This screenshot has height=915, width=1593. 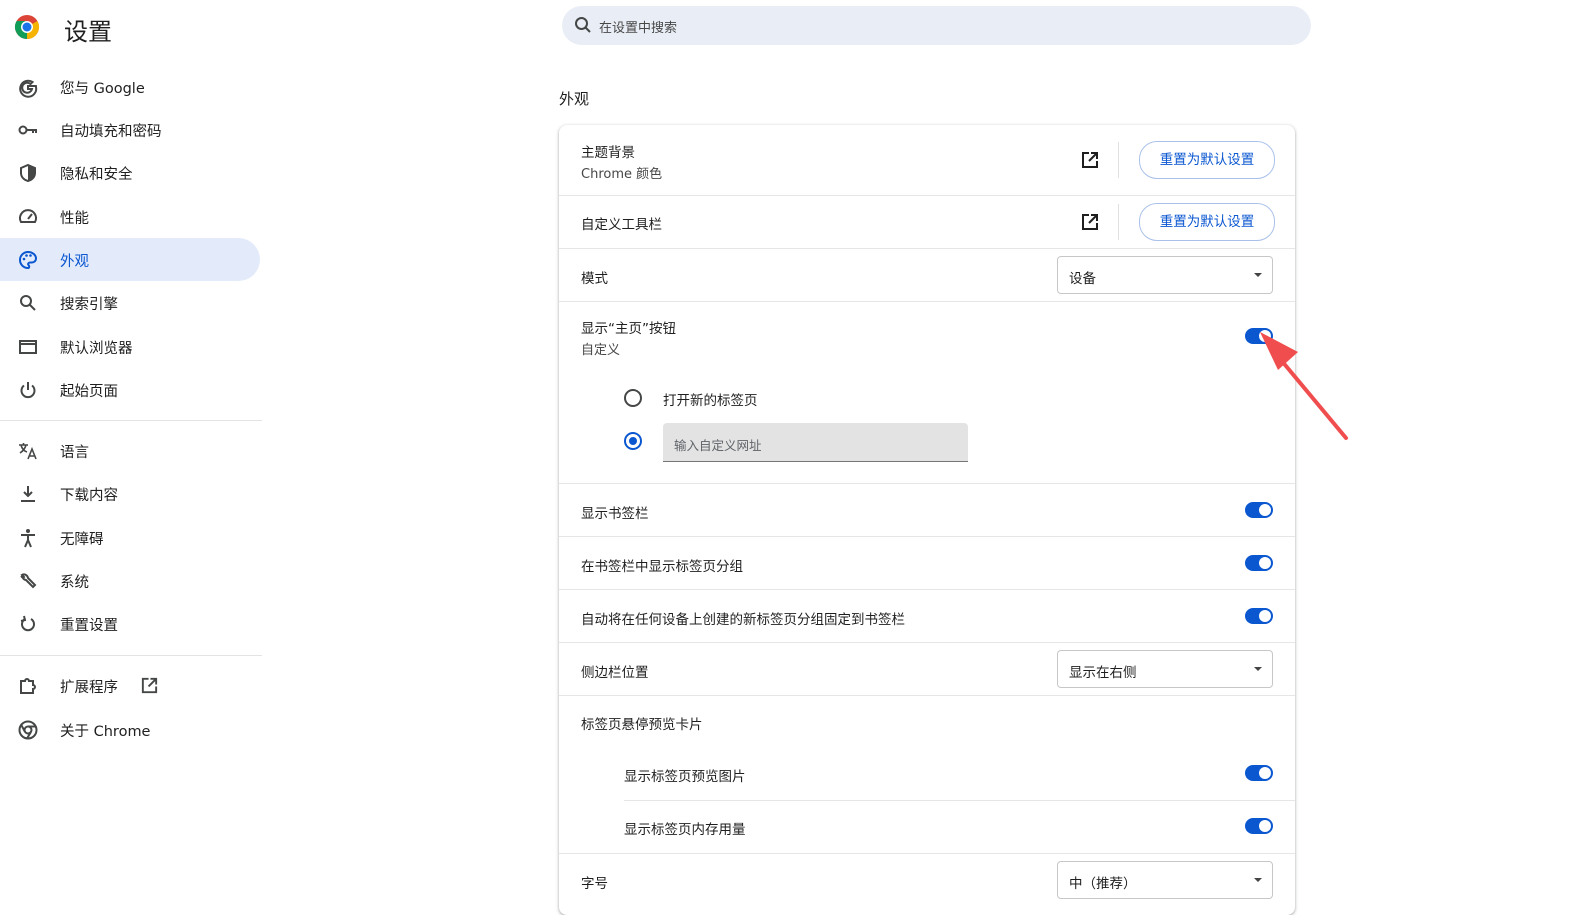 I want to click on page-title: 设置, so click(x=88, y=32).